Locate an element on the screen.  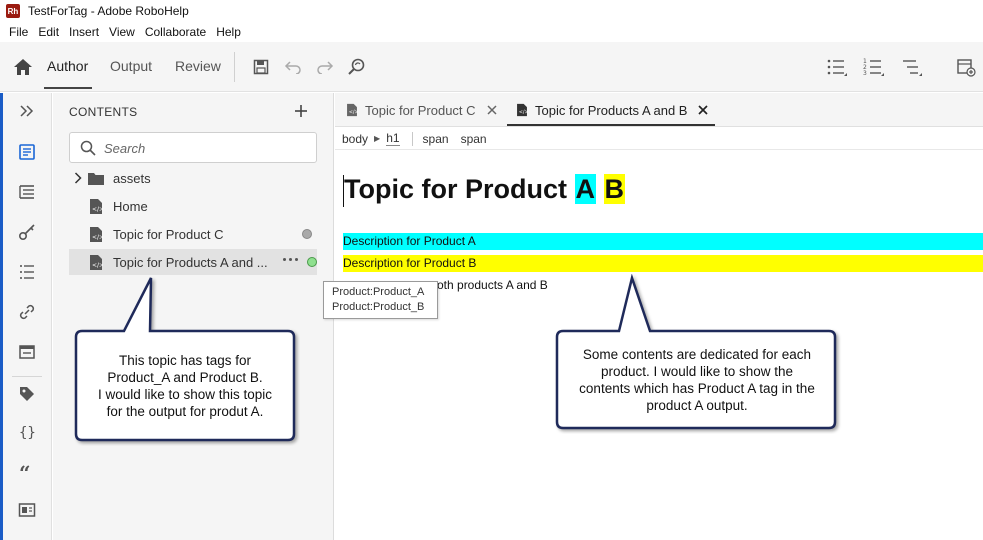
tab-author: Author is located at coordinates (67, 66).